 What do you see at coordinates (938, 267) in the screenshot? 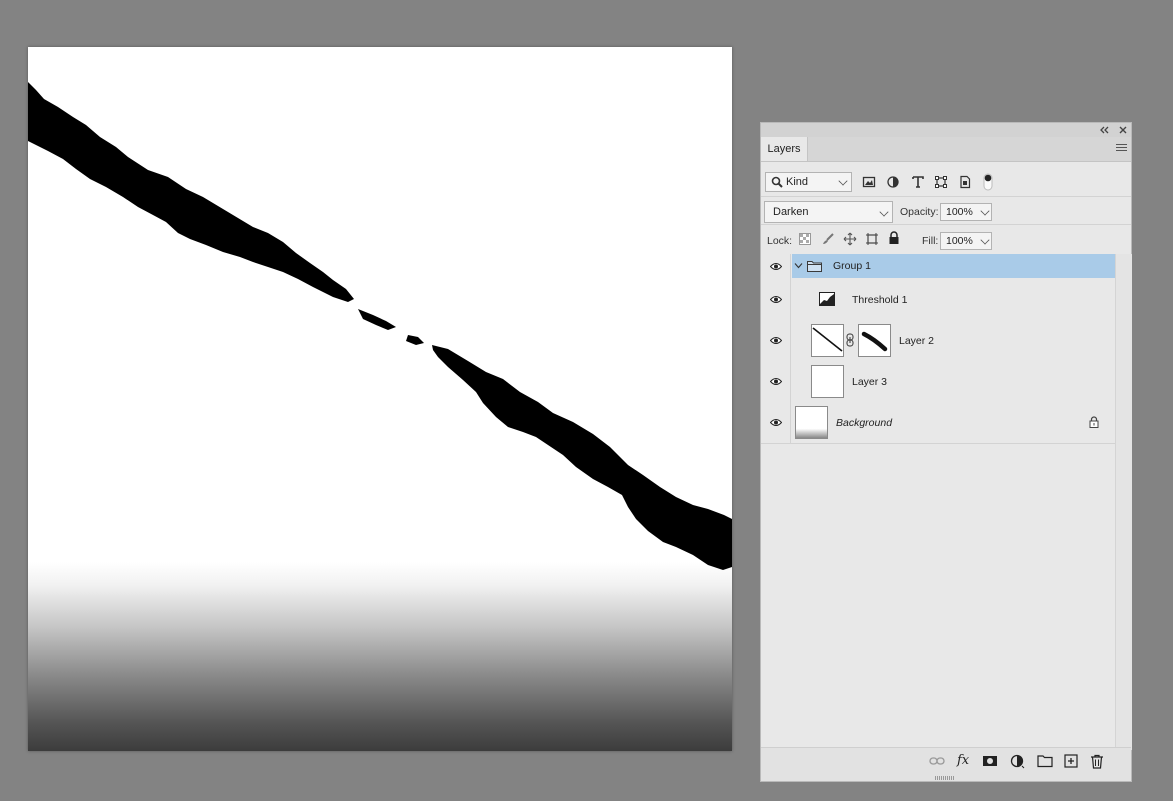
I see `layer-row-group-1: Group 1` at bounding box center [938, 267].